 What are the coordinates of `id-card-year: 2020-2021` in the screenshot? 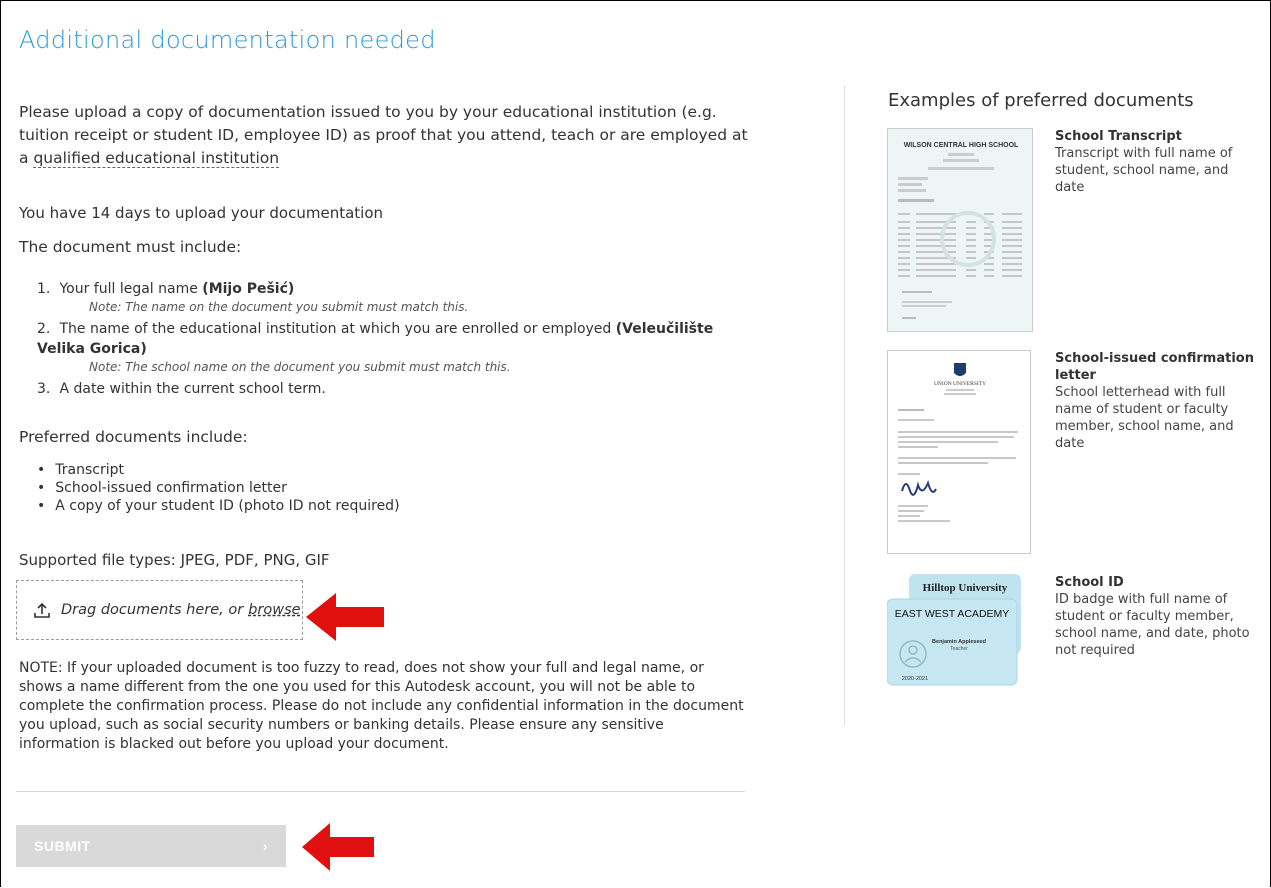 It's located at (915, 679).